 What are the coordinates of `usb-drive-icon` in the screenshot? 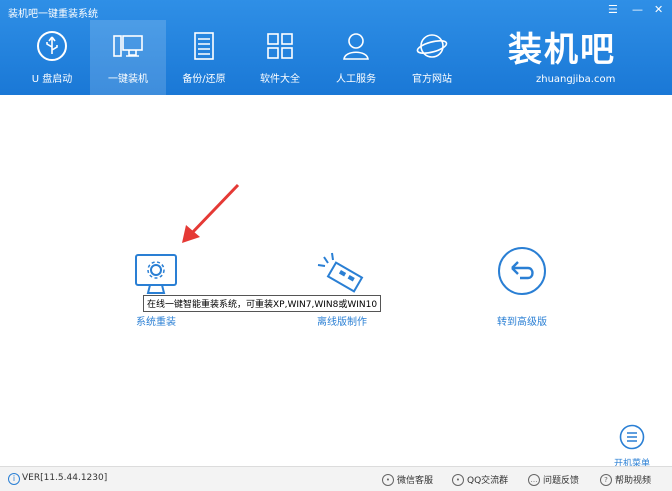 It's located at (340, 272).